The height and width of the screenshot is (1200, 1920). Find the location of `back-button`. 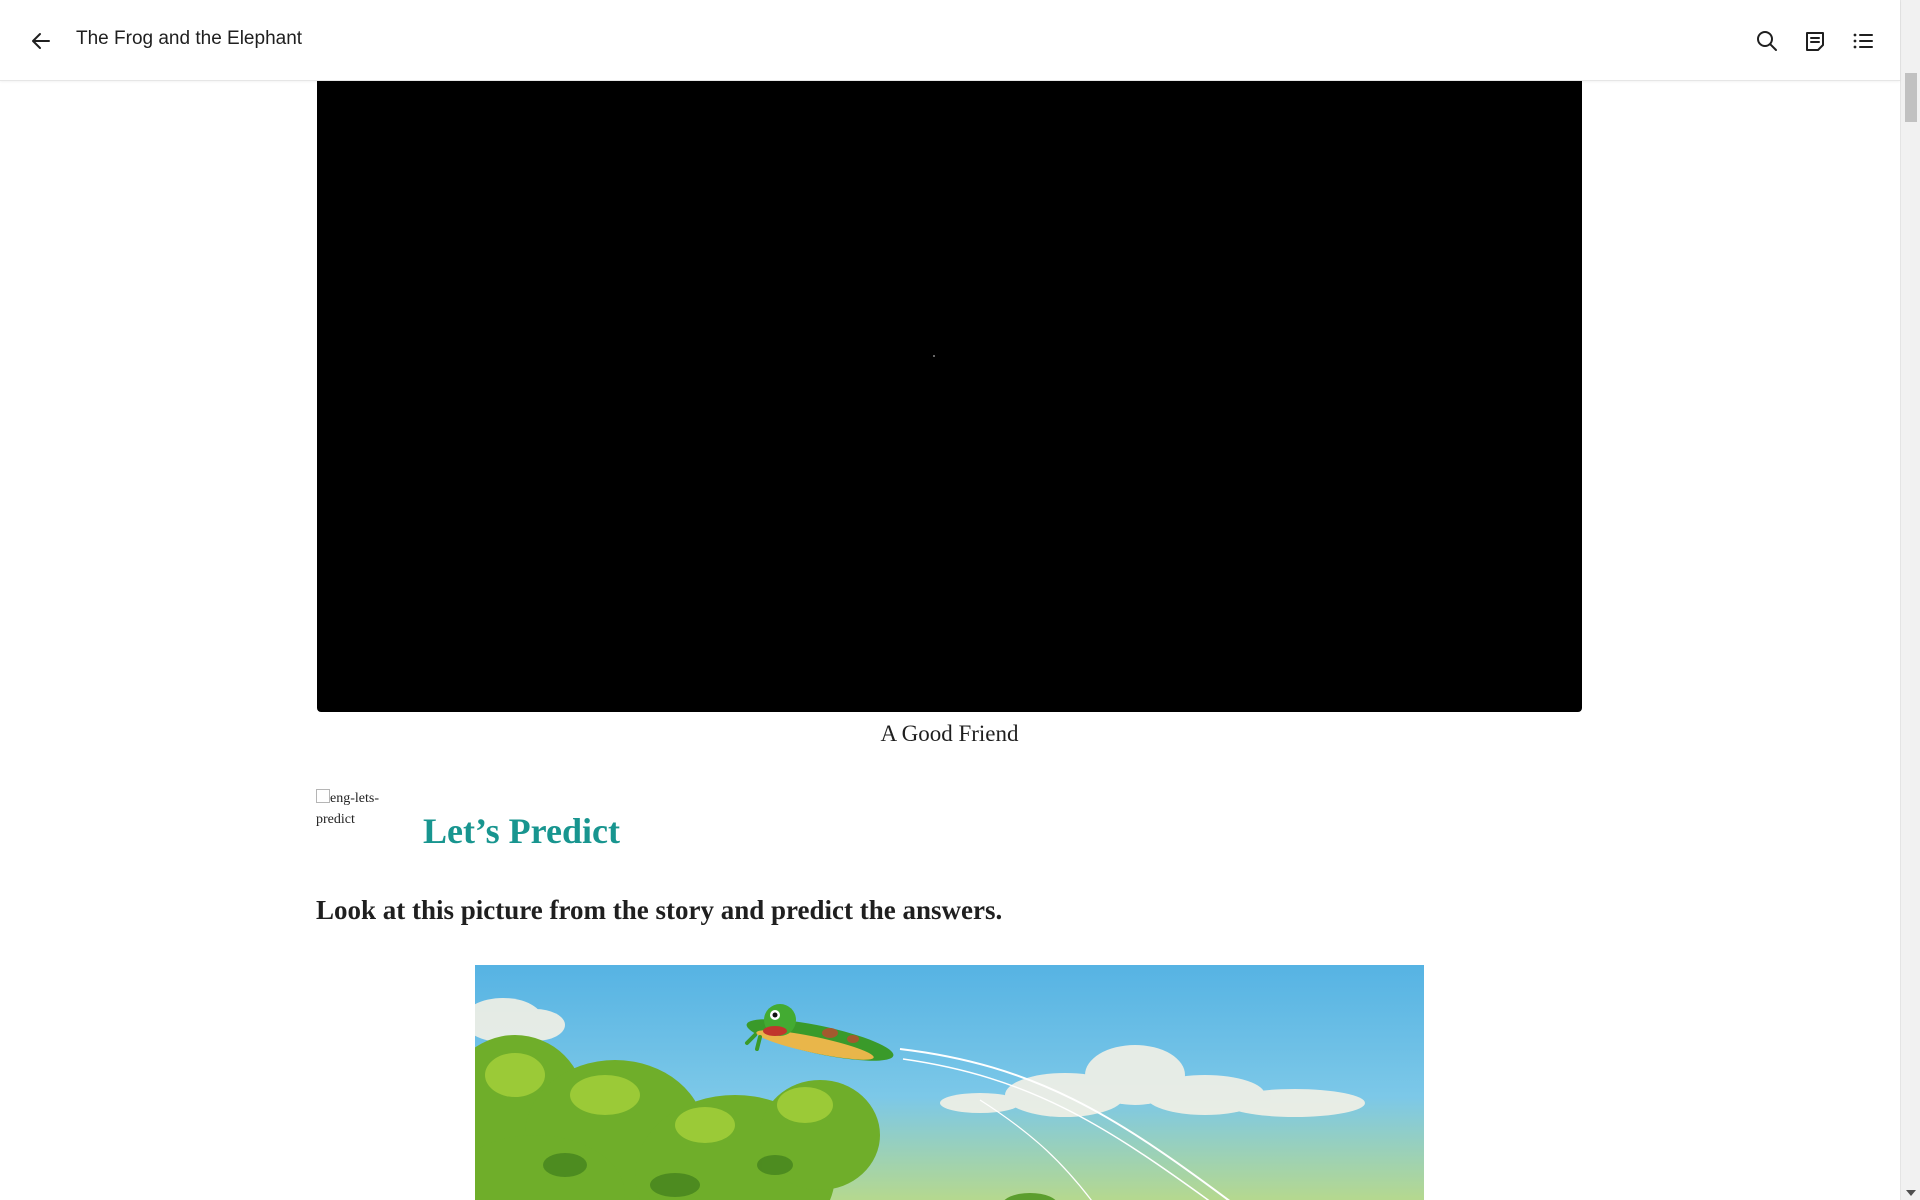

back-button is located at coordinates (41, 41).